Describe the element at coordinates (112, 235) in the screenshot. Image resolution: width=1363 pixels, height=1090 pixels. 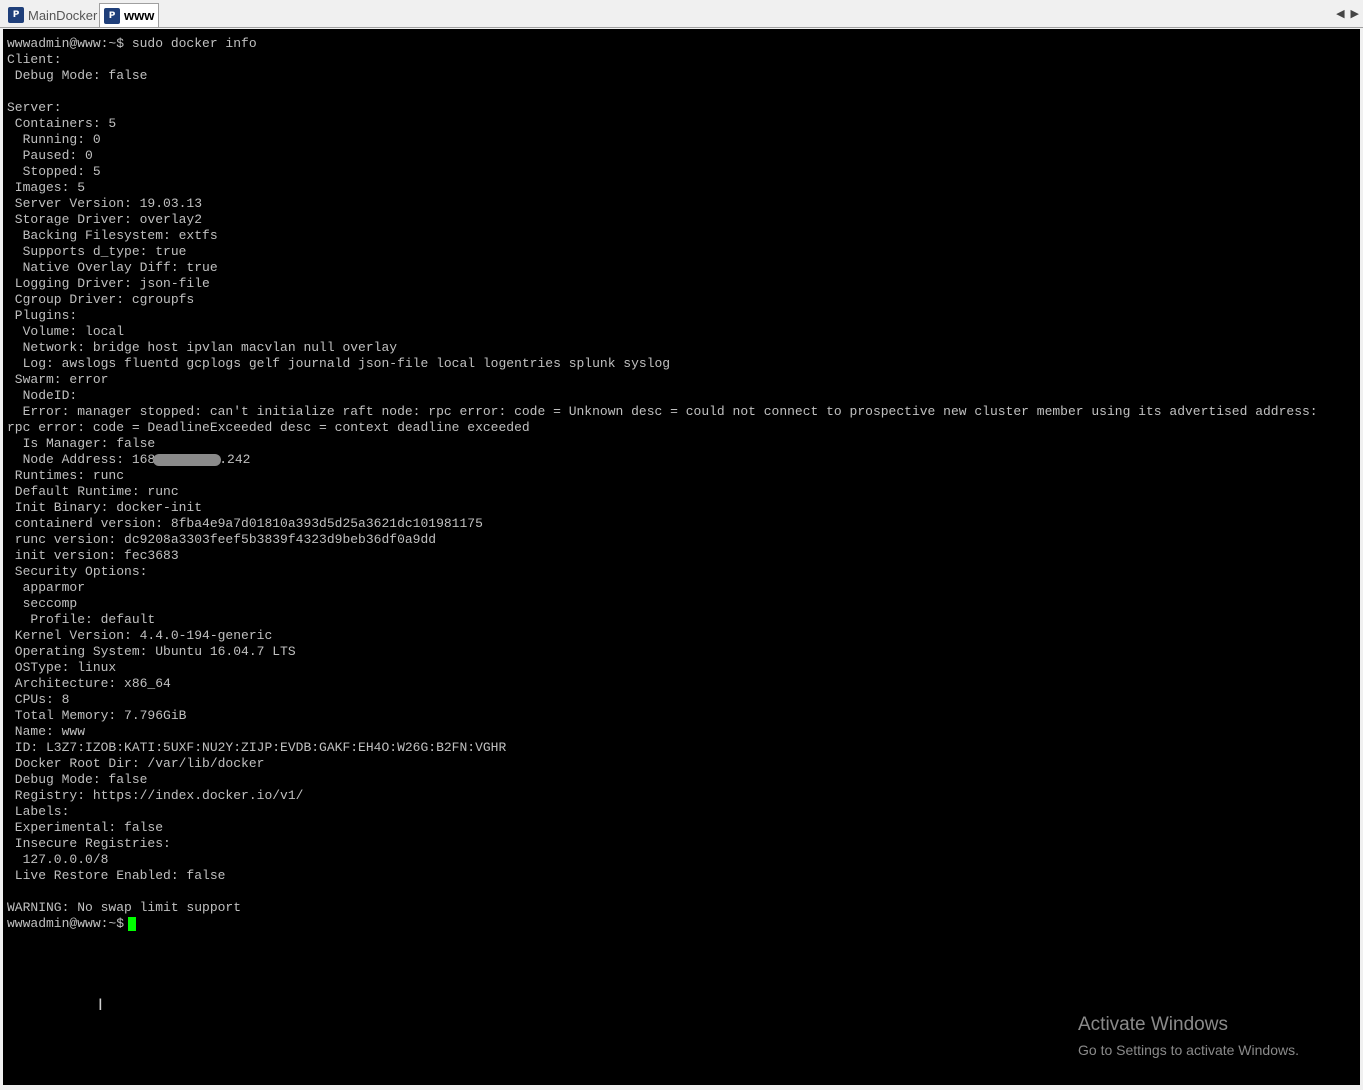
I see `terminal-line: Backing Filesystem: extfs` at that location.